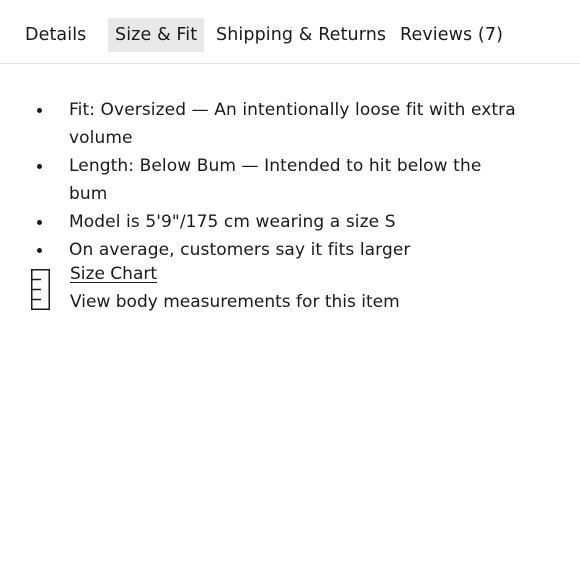 The width and height of the screenshot is (580, 580). What do you see at coordinates (451, 35) in the screenshot?
I see `tab-reviews: Reviews (7)` at bounding box center [451, 35].